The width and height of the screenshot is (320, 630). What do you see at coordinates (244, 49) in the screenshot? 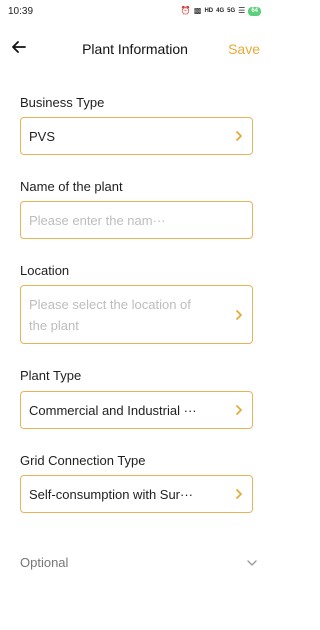
I see `save-button: Save` at bounding box center [244, 49].